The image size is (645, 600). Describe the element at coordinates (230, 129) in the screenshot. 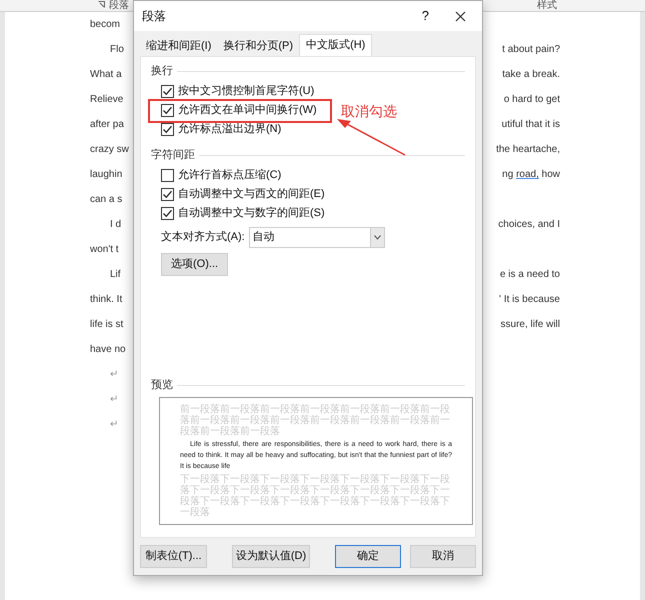

I see `checkbox-label: 允许标点溢出边界(N)` at that location.